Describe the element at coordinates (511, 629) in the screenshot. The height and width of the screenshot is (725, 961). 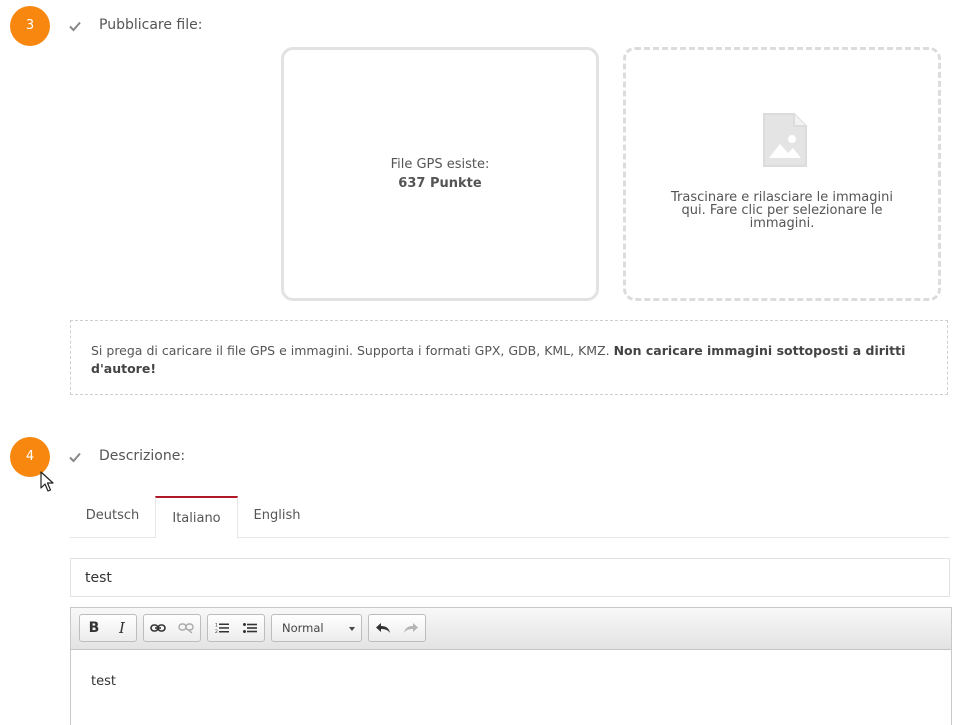
I see `editor-toolbar: B I 1 2 Normal` at that location.